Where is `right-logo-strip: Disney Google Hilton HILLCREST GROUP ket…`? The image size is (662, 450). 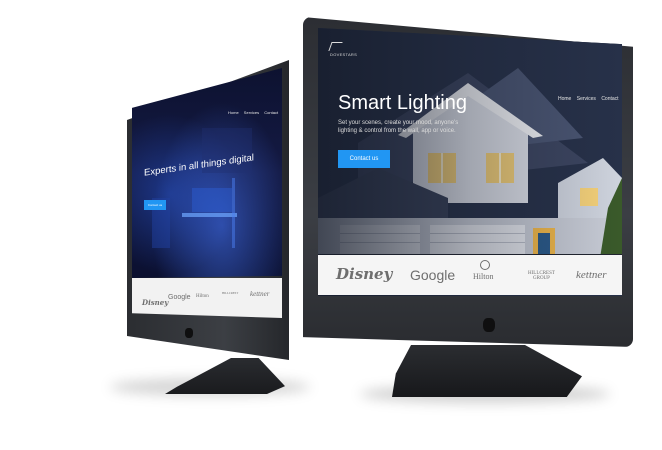 right-logo-strip: Disney Google Hilton HILLCREST GROUP ket… is located at coordinates (470, 275).